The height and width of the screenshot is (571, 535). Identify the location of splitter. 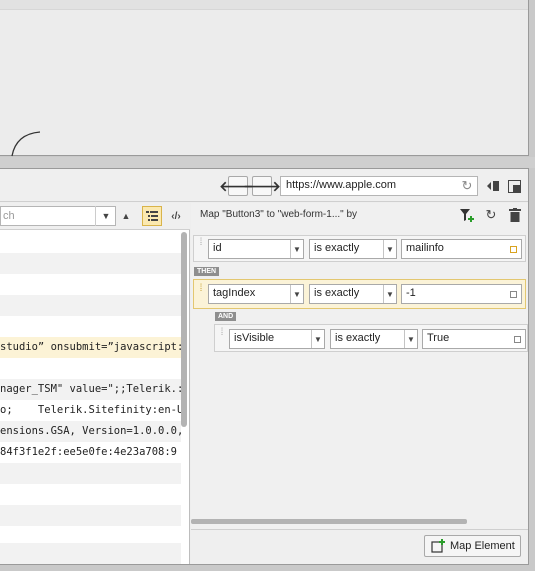
(267, 162).